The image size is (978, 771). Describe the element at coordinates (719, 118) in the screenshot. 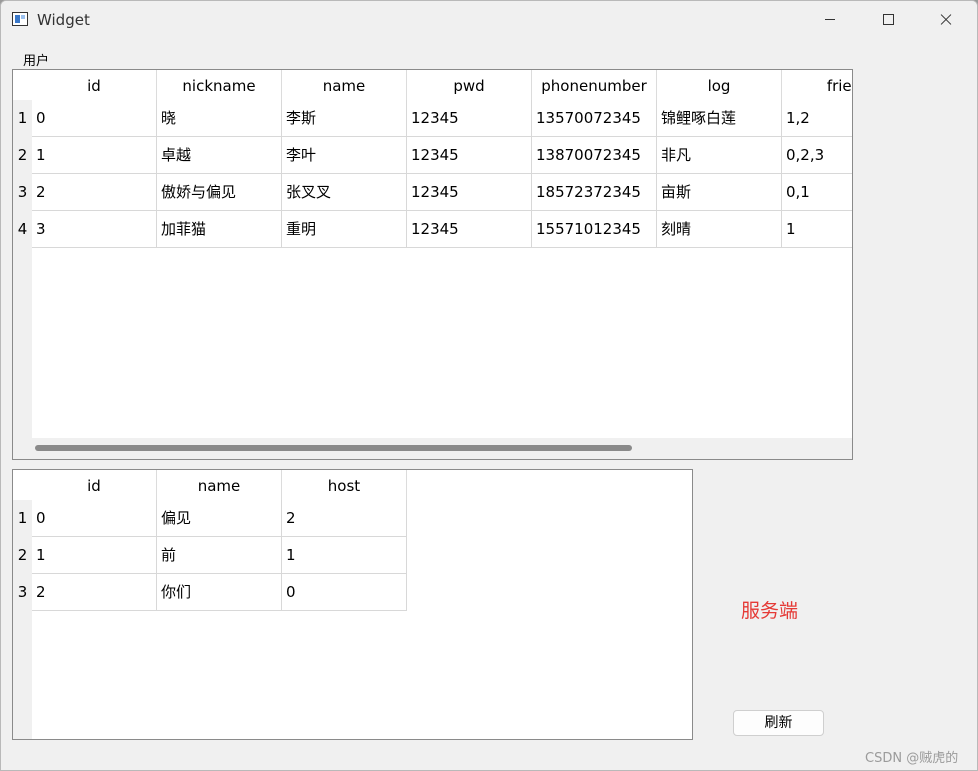

I see `table-cell: 锦鲤啄白莲` at that location.